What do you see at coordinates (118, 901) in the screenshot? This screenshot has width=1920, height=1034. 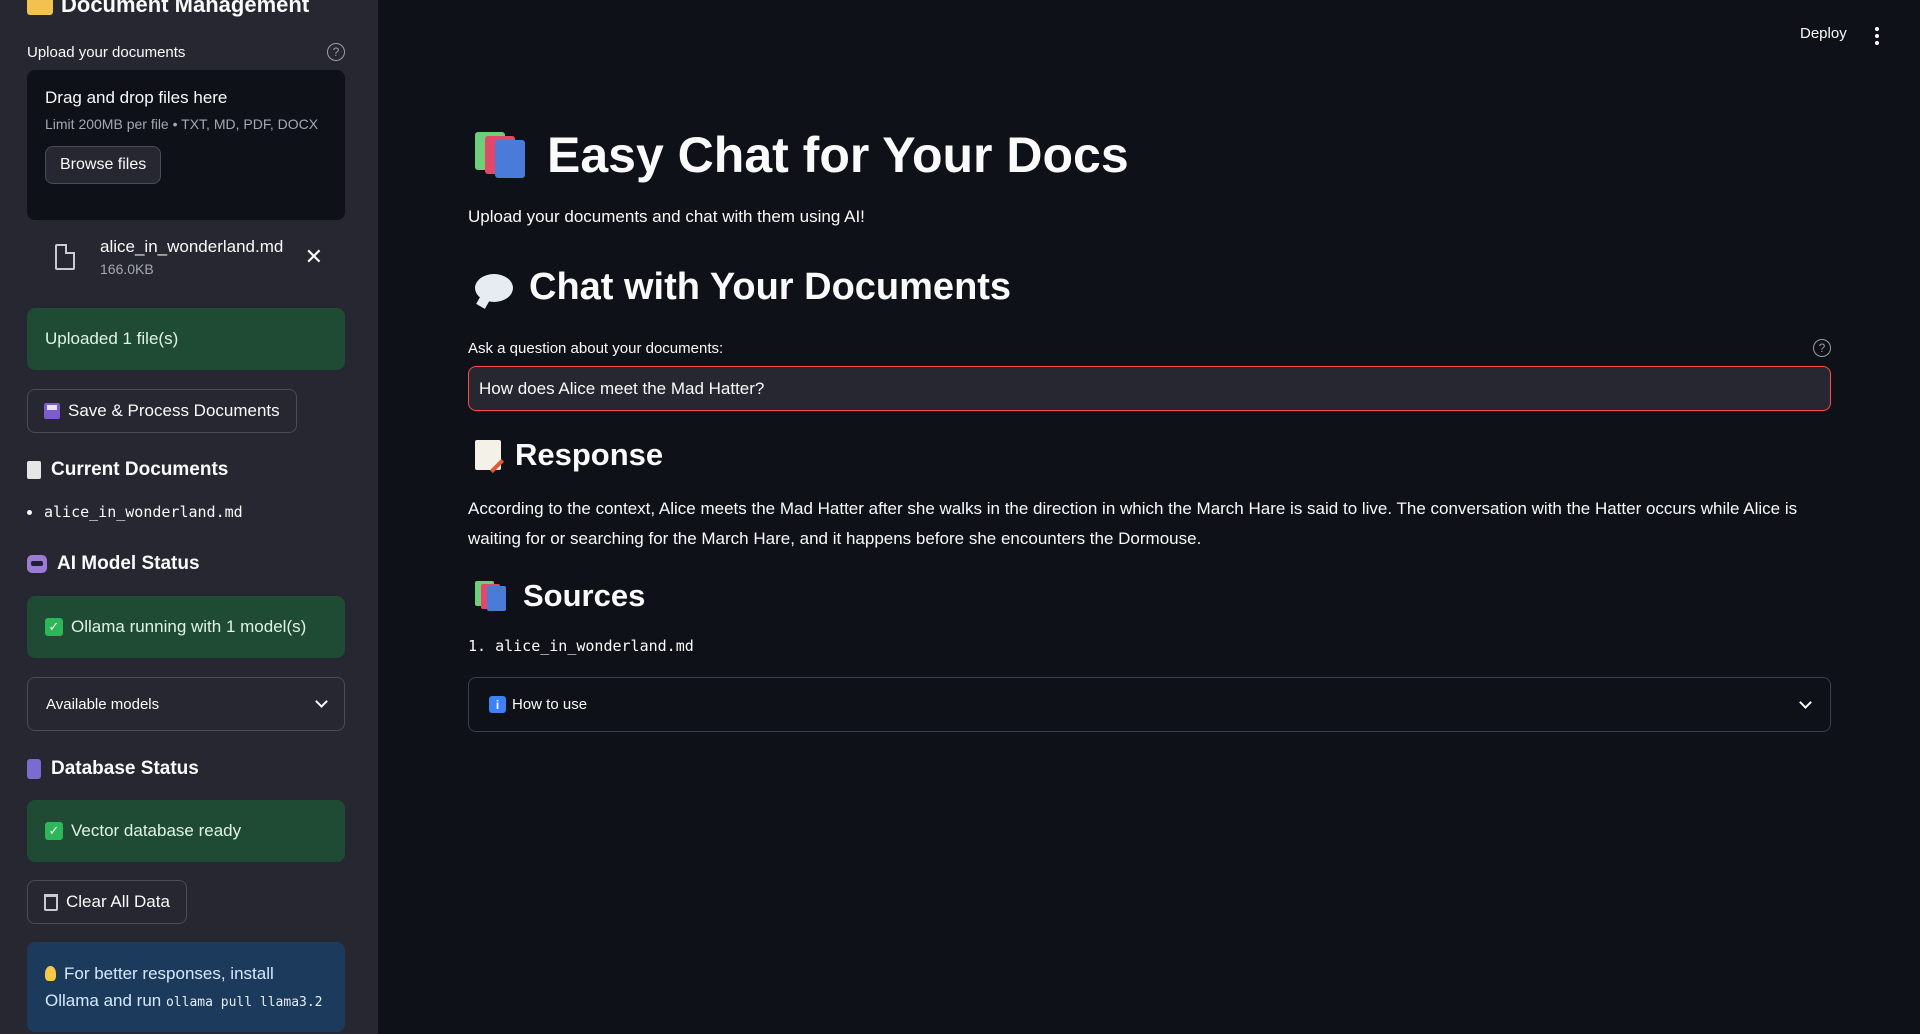 I see `clear-all-data-label: Clear All Data` at bounding box center [118, 901].